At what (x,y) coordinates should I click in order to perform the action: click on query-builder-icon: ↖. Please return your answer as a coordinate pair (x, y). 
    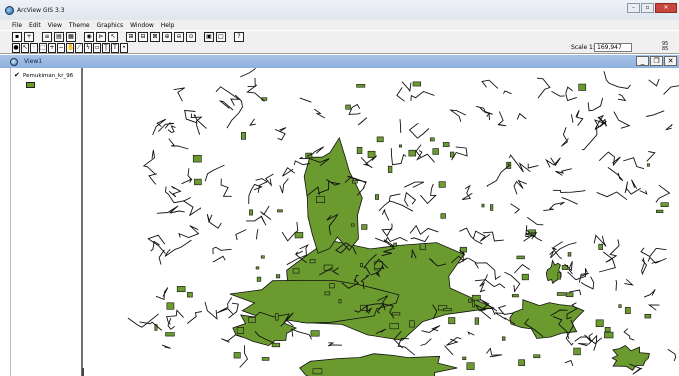
    Looking at the image, I should click on (113, 36).